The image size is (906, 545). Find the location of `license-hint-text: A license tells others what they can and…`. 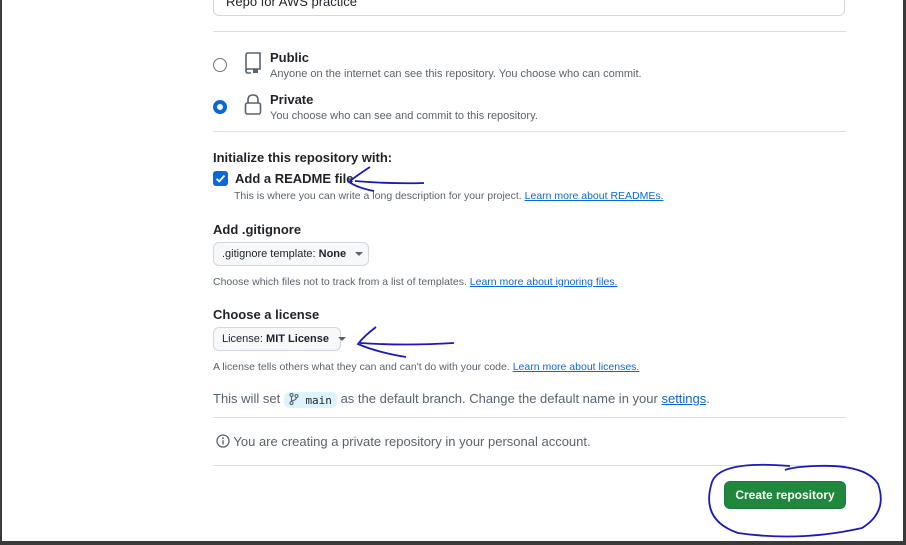

license-hint-text: A license tells others what they can and… is located at coordinates (361, 367).